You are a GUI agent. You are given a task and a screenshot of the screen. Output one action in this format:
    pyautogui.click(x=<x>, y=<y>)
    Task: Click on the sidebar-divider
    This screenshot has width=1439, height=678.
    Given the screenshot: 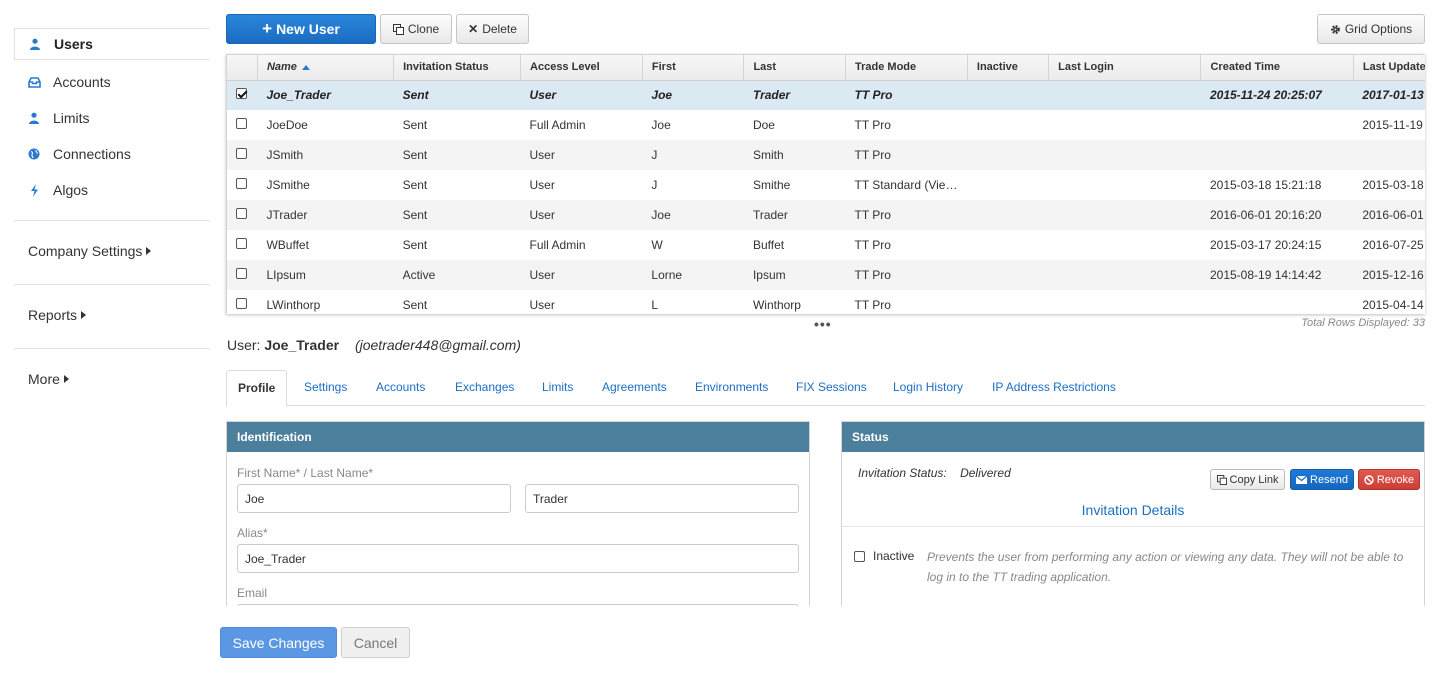 What is the action you would take?
    pyautogui.click(x=112, y=284)
    